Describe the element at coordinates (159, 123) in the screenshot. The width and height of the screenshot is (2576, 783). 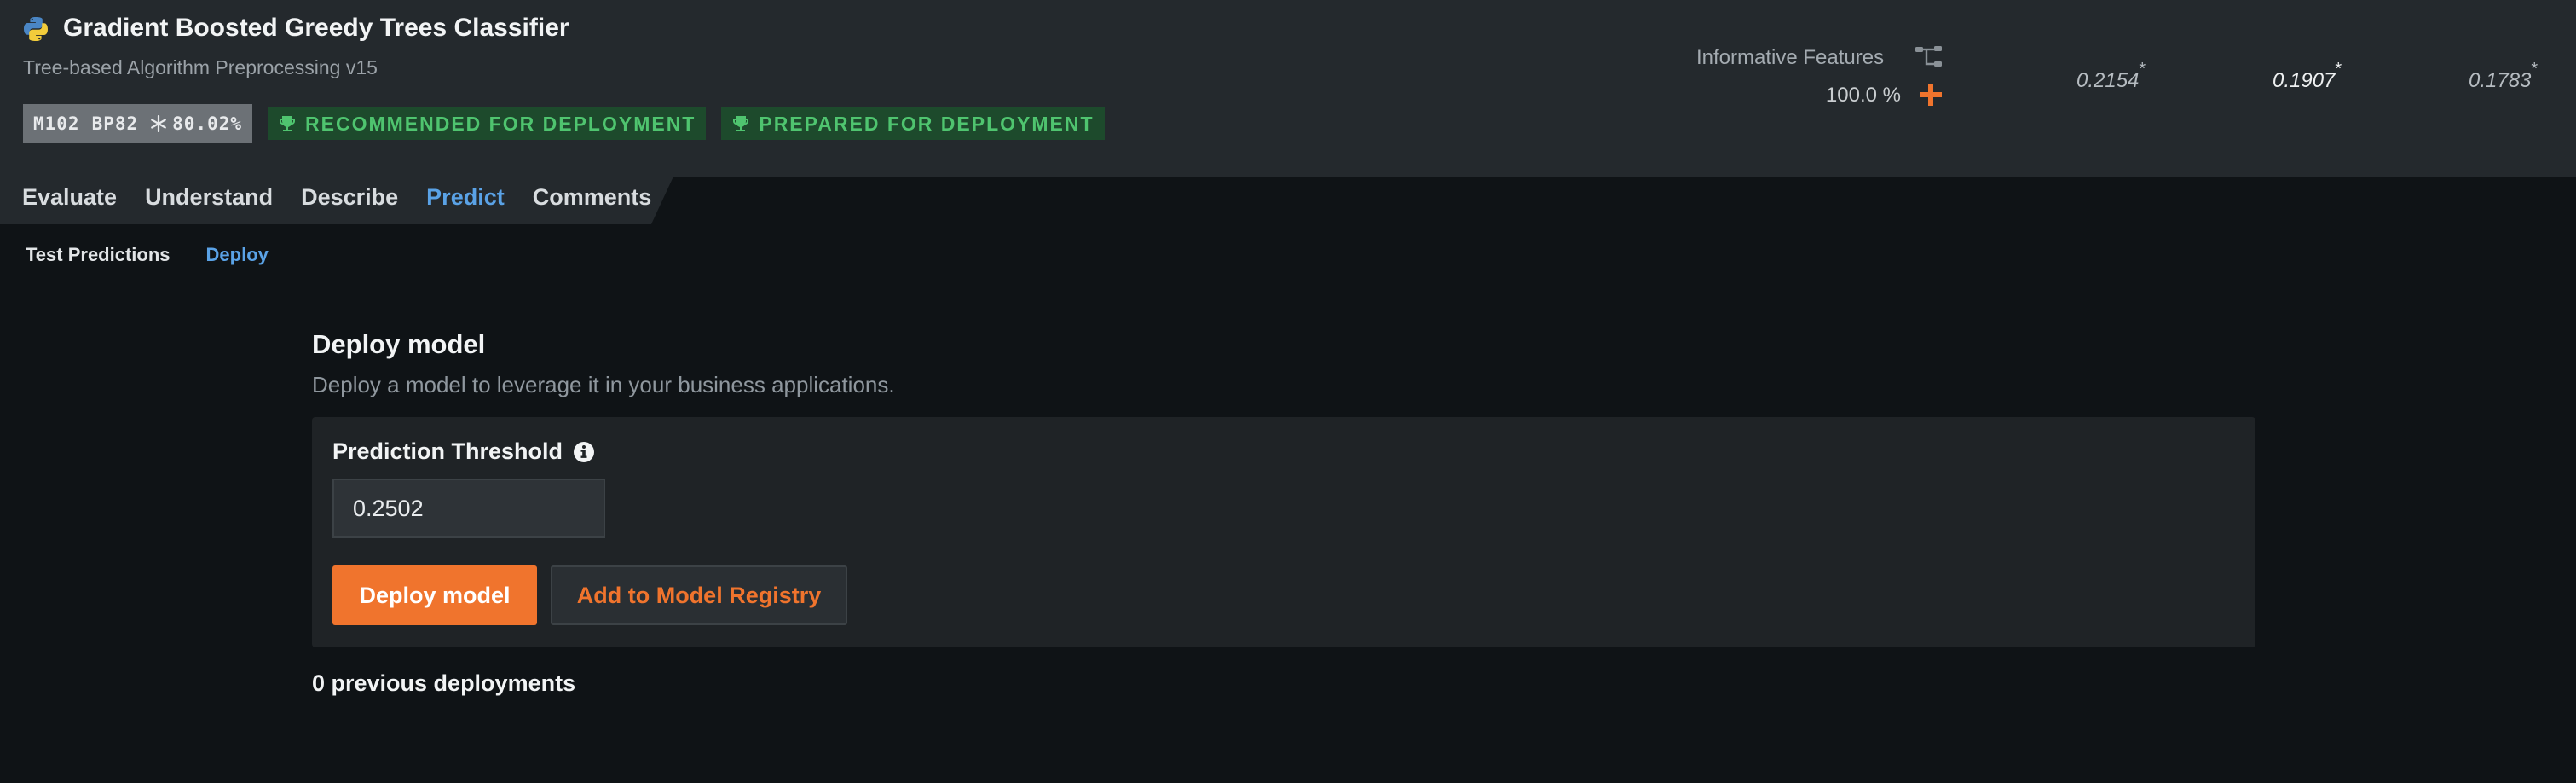
I see `snowflake-icon` at that location.